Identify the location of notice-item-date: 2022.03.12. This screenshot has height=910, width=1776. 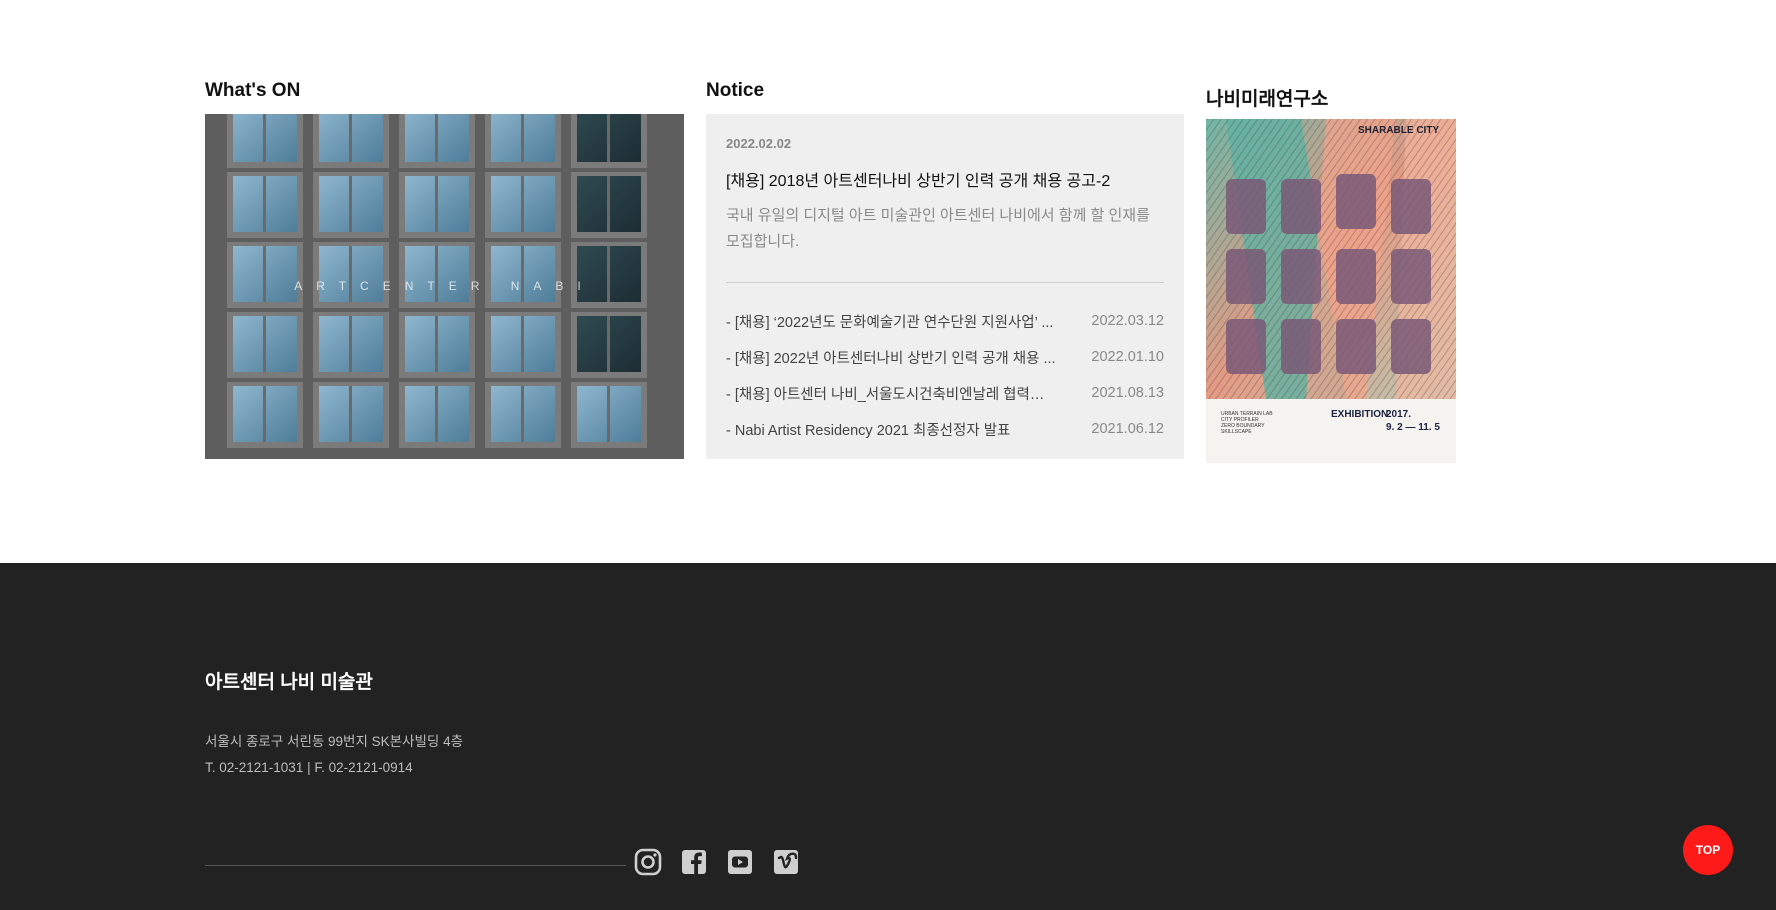
(1127, 321).